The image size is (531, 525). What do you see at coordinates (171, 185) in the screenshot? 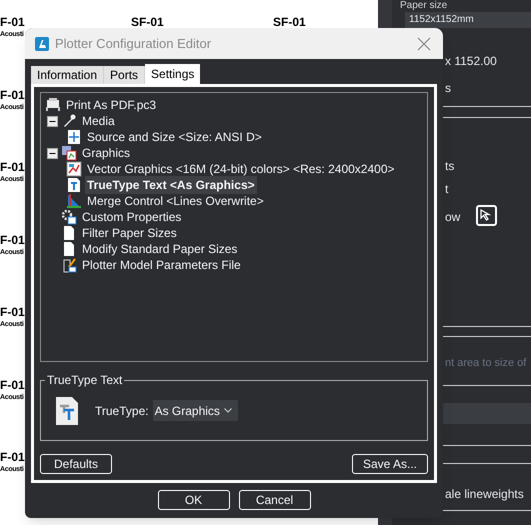
I see `tree-item: TrueType Text <As Graphics>` at bounding box center [171, 185].